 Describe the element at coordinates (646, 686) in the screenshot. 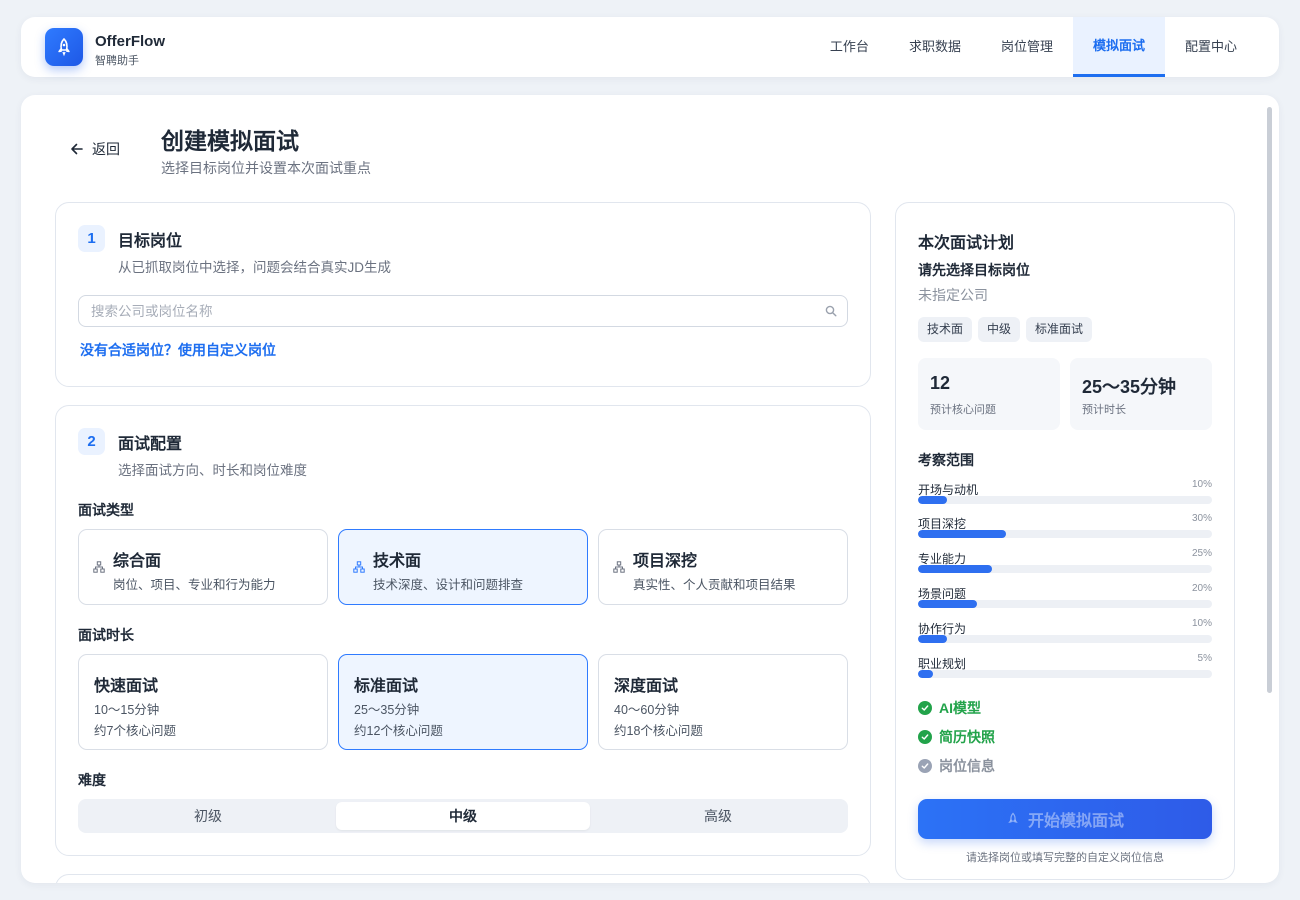

I see `duration-option-title: 深度面试` at that location.